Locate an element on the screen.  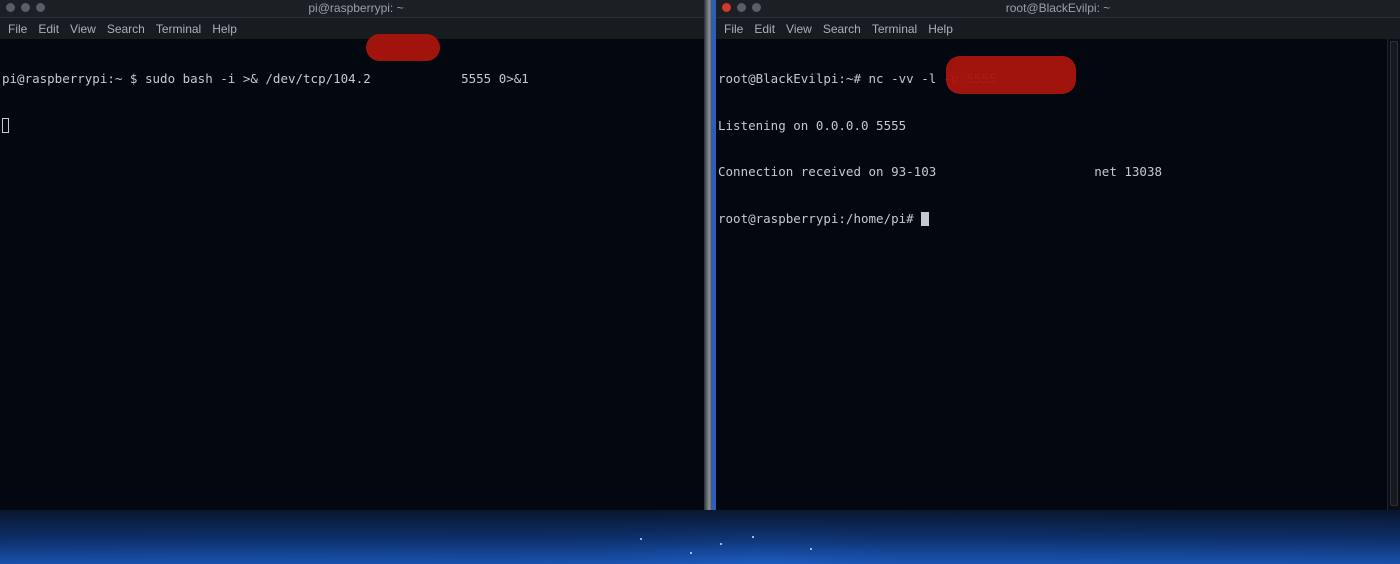
window-title: root@BlackEvilpi: ~ is located at coordinates (1058, 8).